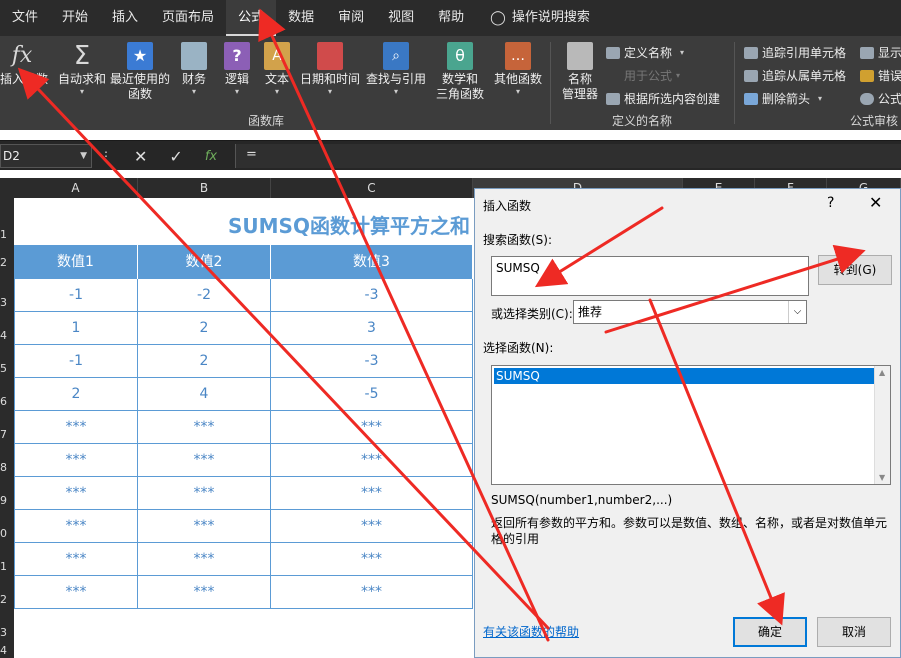  What do you see at coordinates (663, 98) in the screenshot?
I see `create-from-selection-button: 根据所选内容创建` at bounding box center [663, 98].